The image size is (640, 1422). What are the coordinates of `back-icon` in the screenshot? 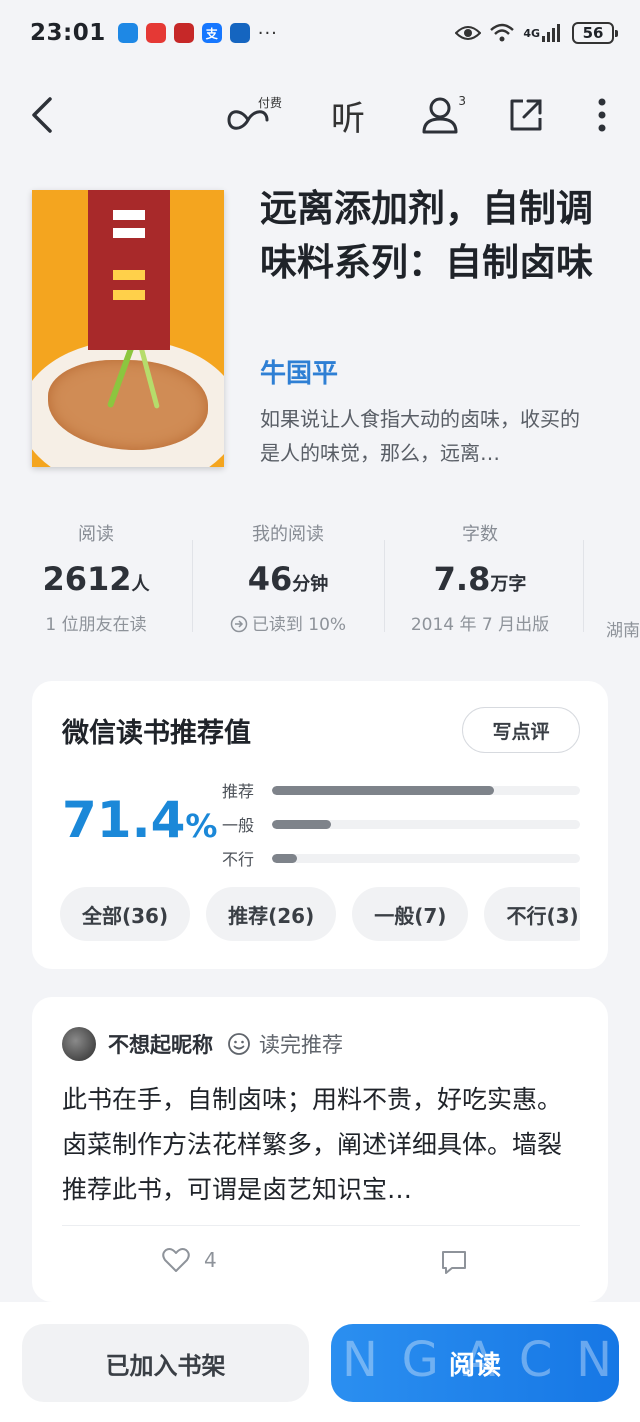 It's located at (42, 115).